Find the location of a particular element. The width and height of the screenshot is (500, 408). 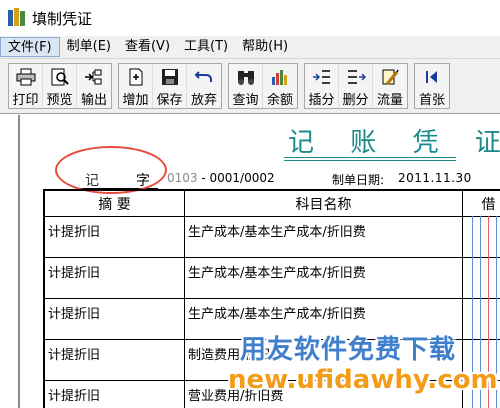

voucher-number: 0103 - 0001/0002 is located at coordinates (221, 178).